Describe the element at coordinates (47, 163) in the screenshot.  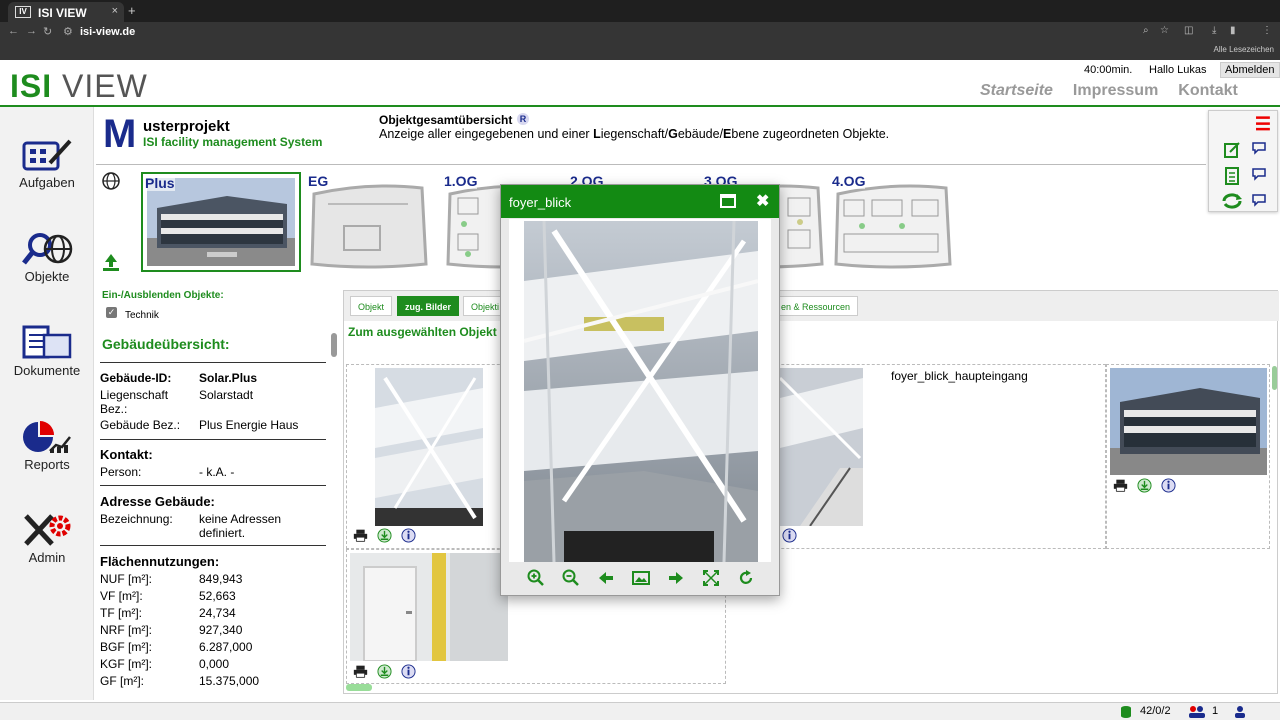
I see `sidebar-item-tasks: Aufgaben` at that location.